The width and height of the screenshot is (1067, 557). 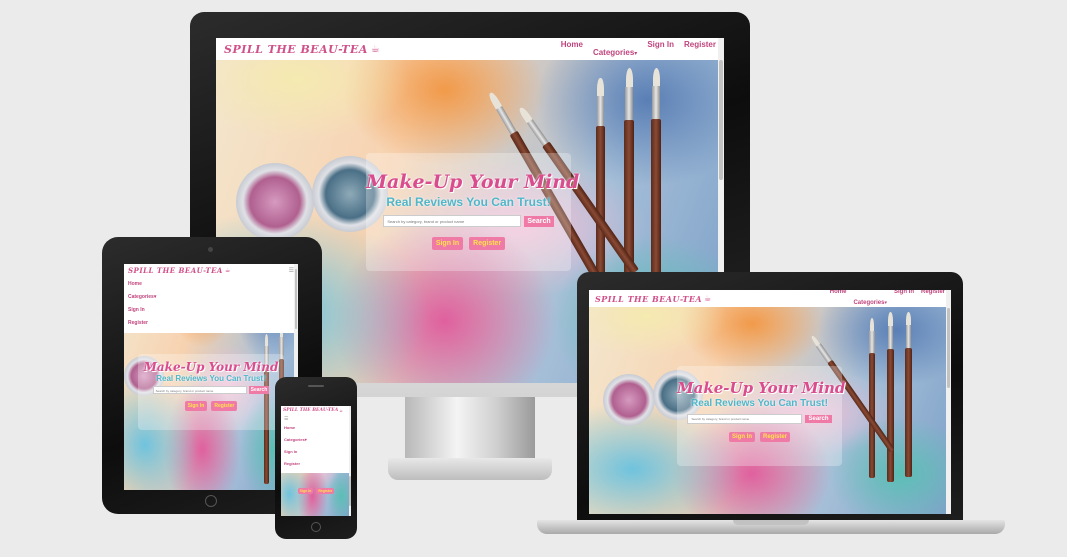 What do you see at coordinates (316, 420) in the screenshot?
I see `hamburger-menu-icon: ☰` at bounding box center [316, 420].